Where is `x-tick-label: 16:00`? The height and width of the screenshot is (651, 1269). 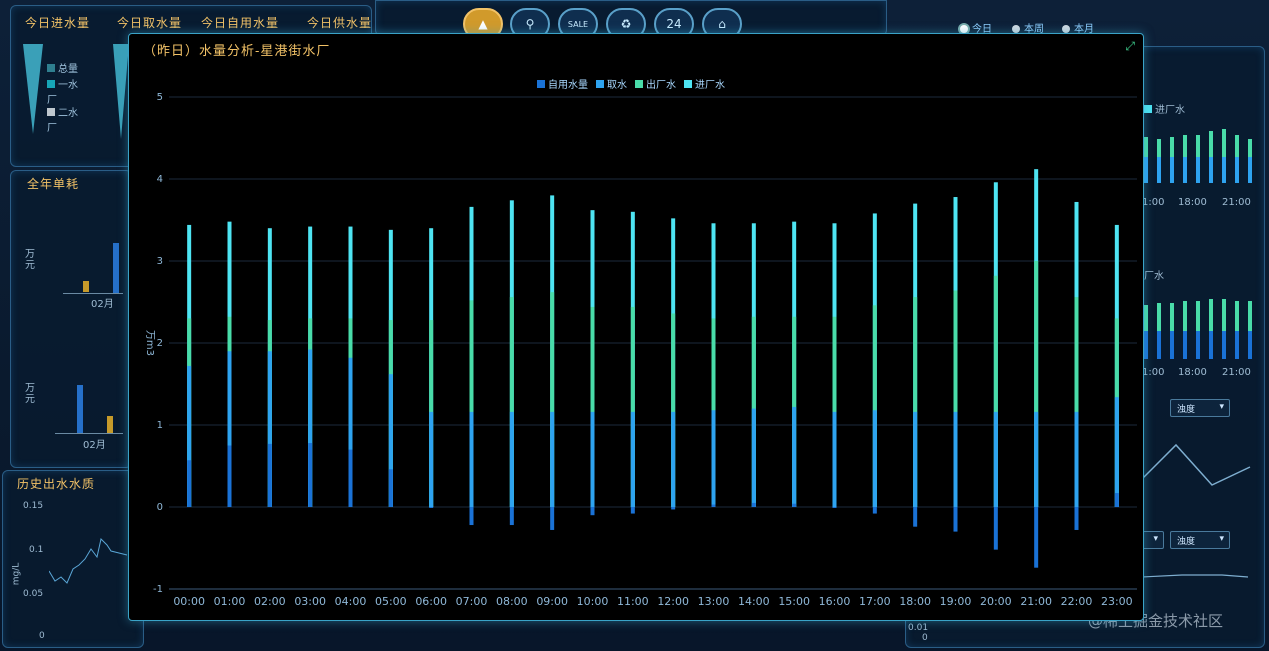
x-tick-label: 16:00 is located at coordinates (835, 601).